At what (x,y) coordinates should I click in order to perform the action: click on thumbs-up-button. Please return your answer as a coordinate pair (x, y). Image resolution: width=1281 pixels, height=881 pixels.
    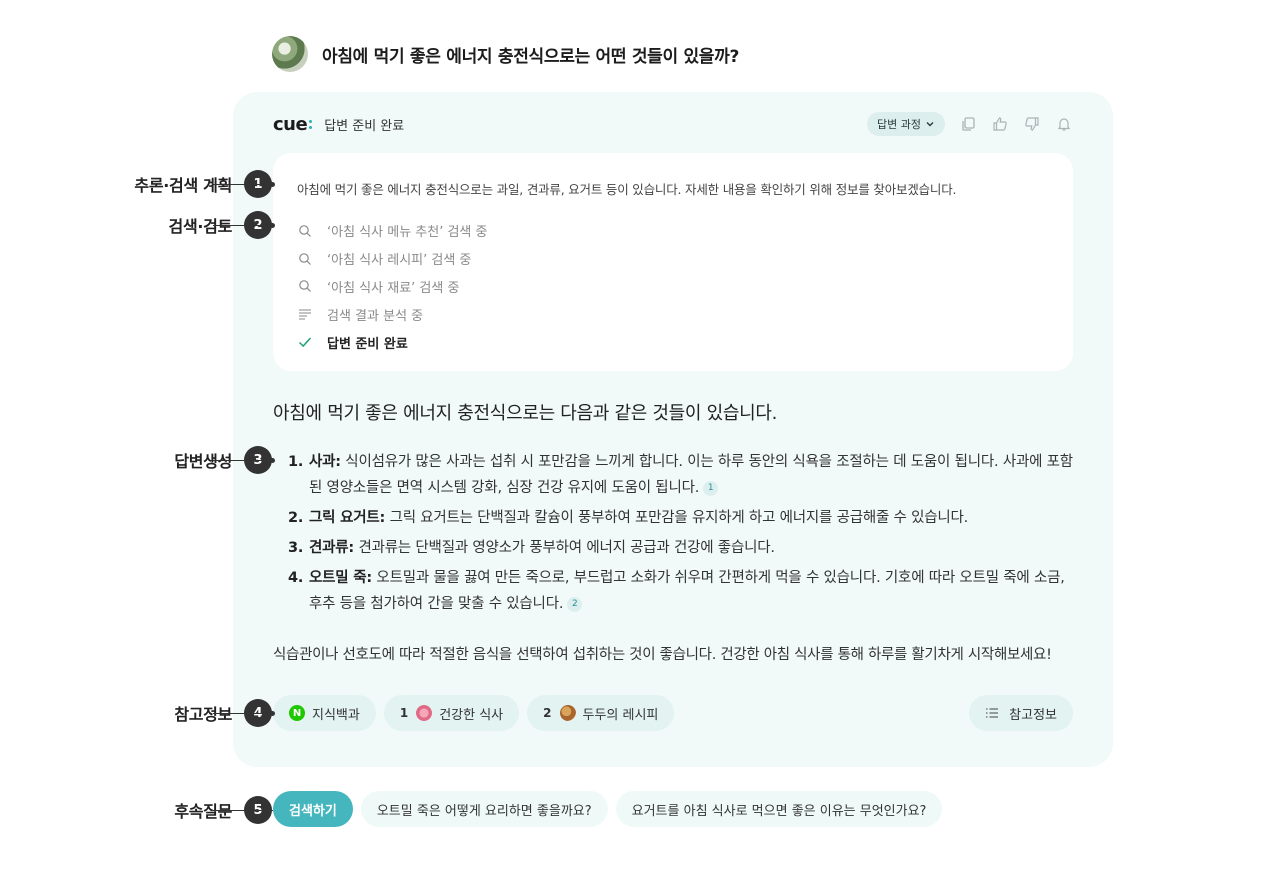
    Looking at the image, I should click on (1000, 124).